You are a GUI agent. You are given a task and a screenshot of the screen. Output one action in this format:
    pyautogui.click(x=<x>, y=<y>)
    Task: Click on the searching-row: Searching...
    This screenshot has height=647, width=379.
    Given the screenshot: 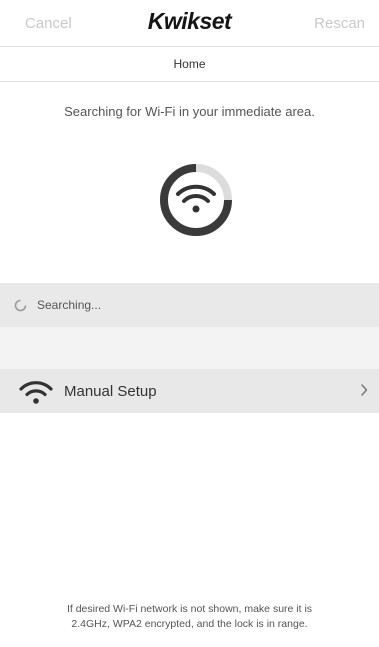 What is the action you would take?
    pyautogui.click(x=189, y=305)
    